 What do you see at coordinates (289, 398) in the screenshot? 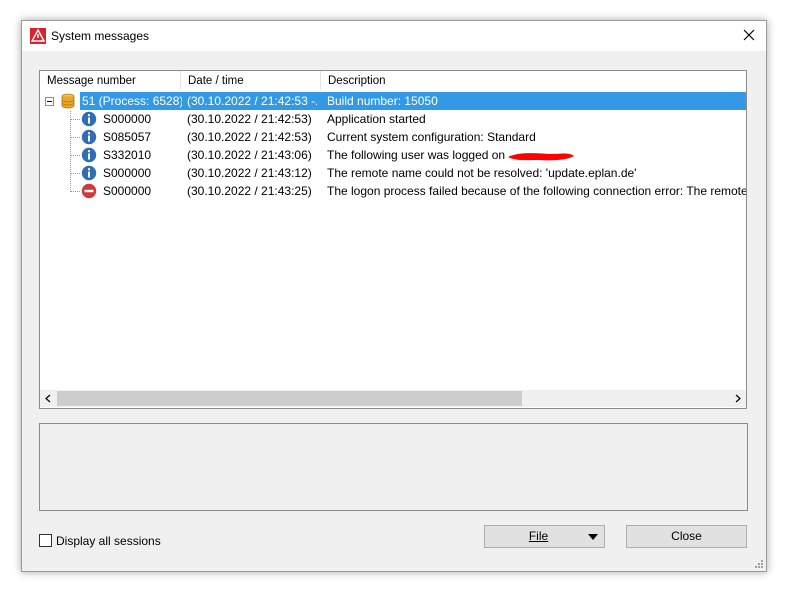
I see `scrollbar-thumb` at bounding box center [289, 398].